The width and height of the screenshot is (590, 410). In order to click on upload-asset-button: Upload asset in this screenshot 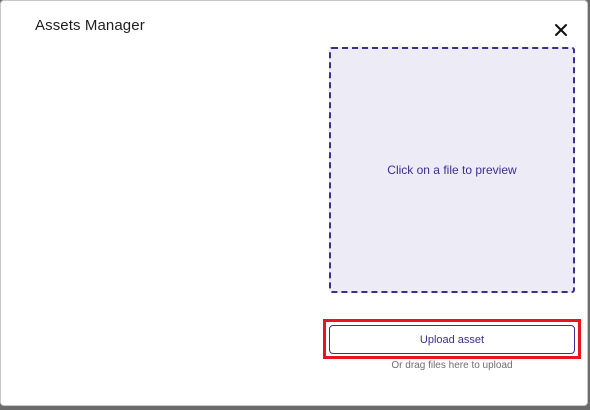, I will do `click(452, 339)`.